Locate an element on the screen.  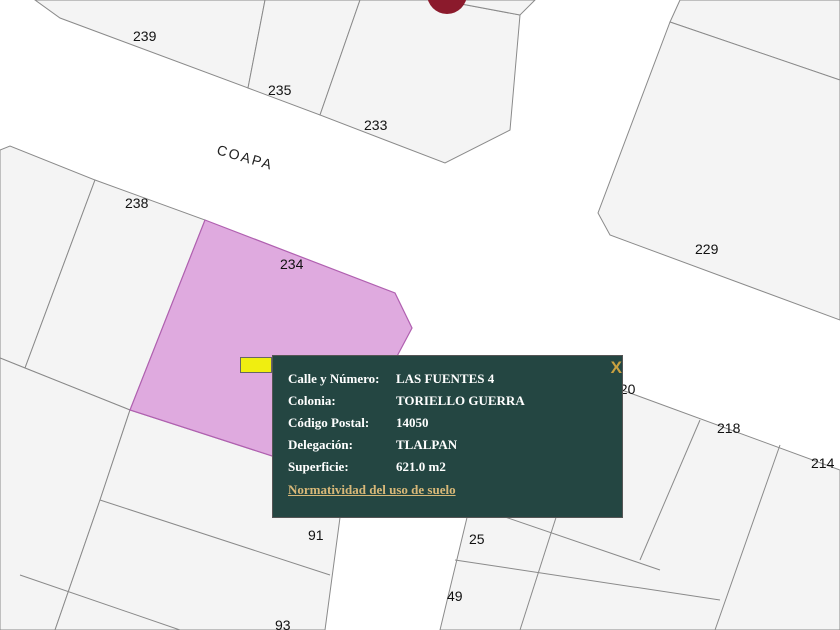
field-label: Código Postal: is located at coordinates (329, 422).